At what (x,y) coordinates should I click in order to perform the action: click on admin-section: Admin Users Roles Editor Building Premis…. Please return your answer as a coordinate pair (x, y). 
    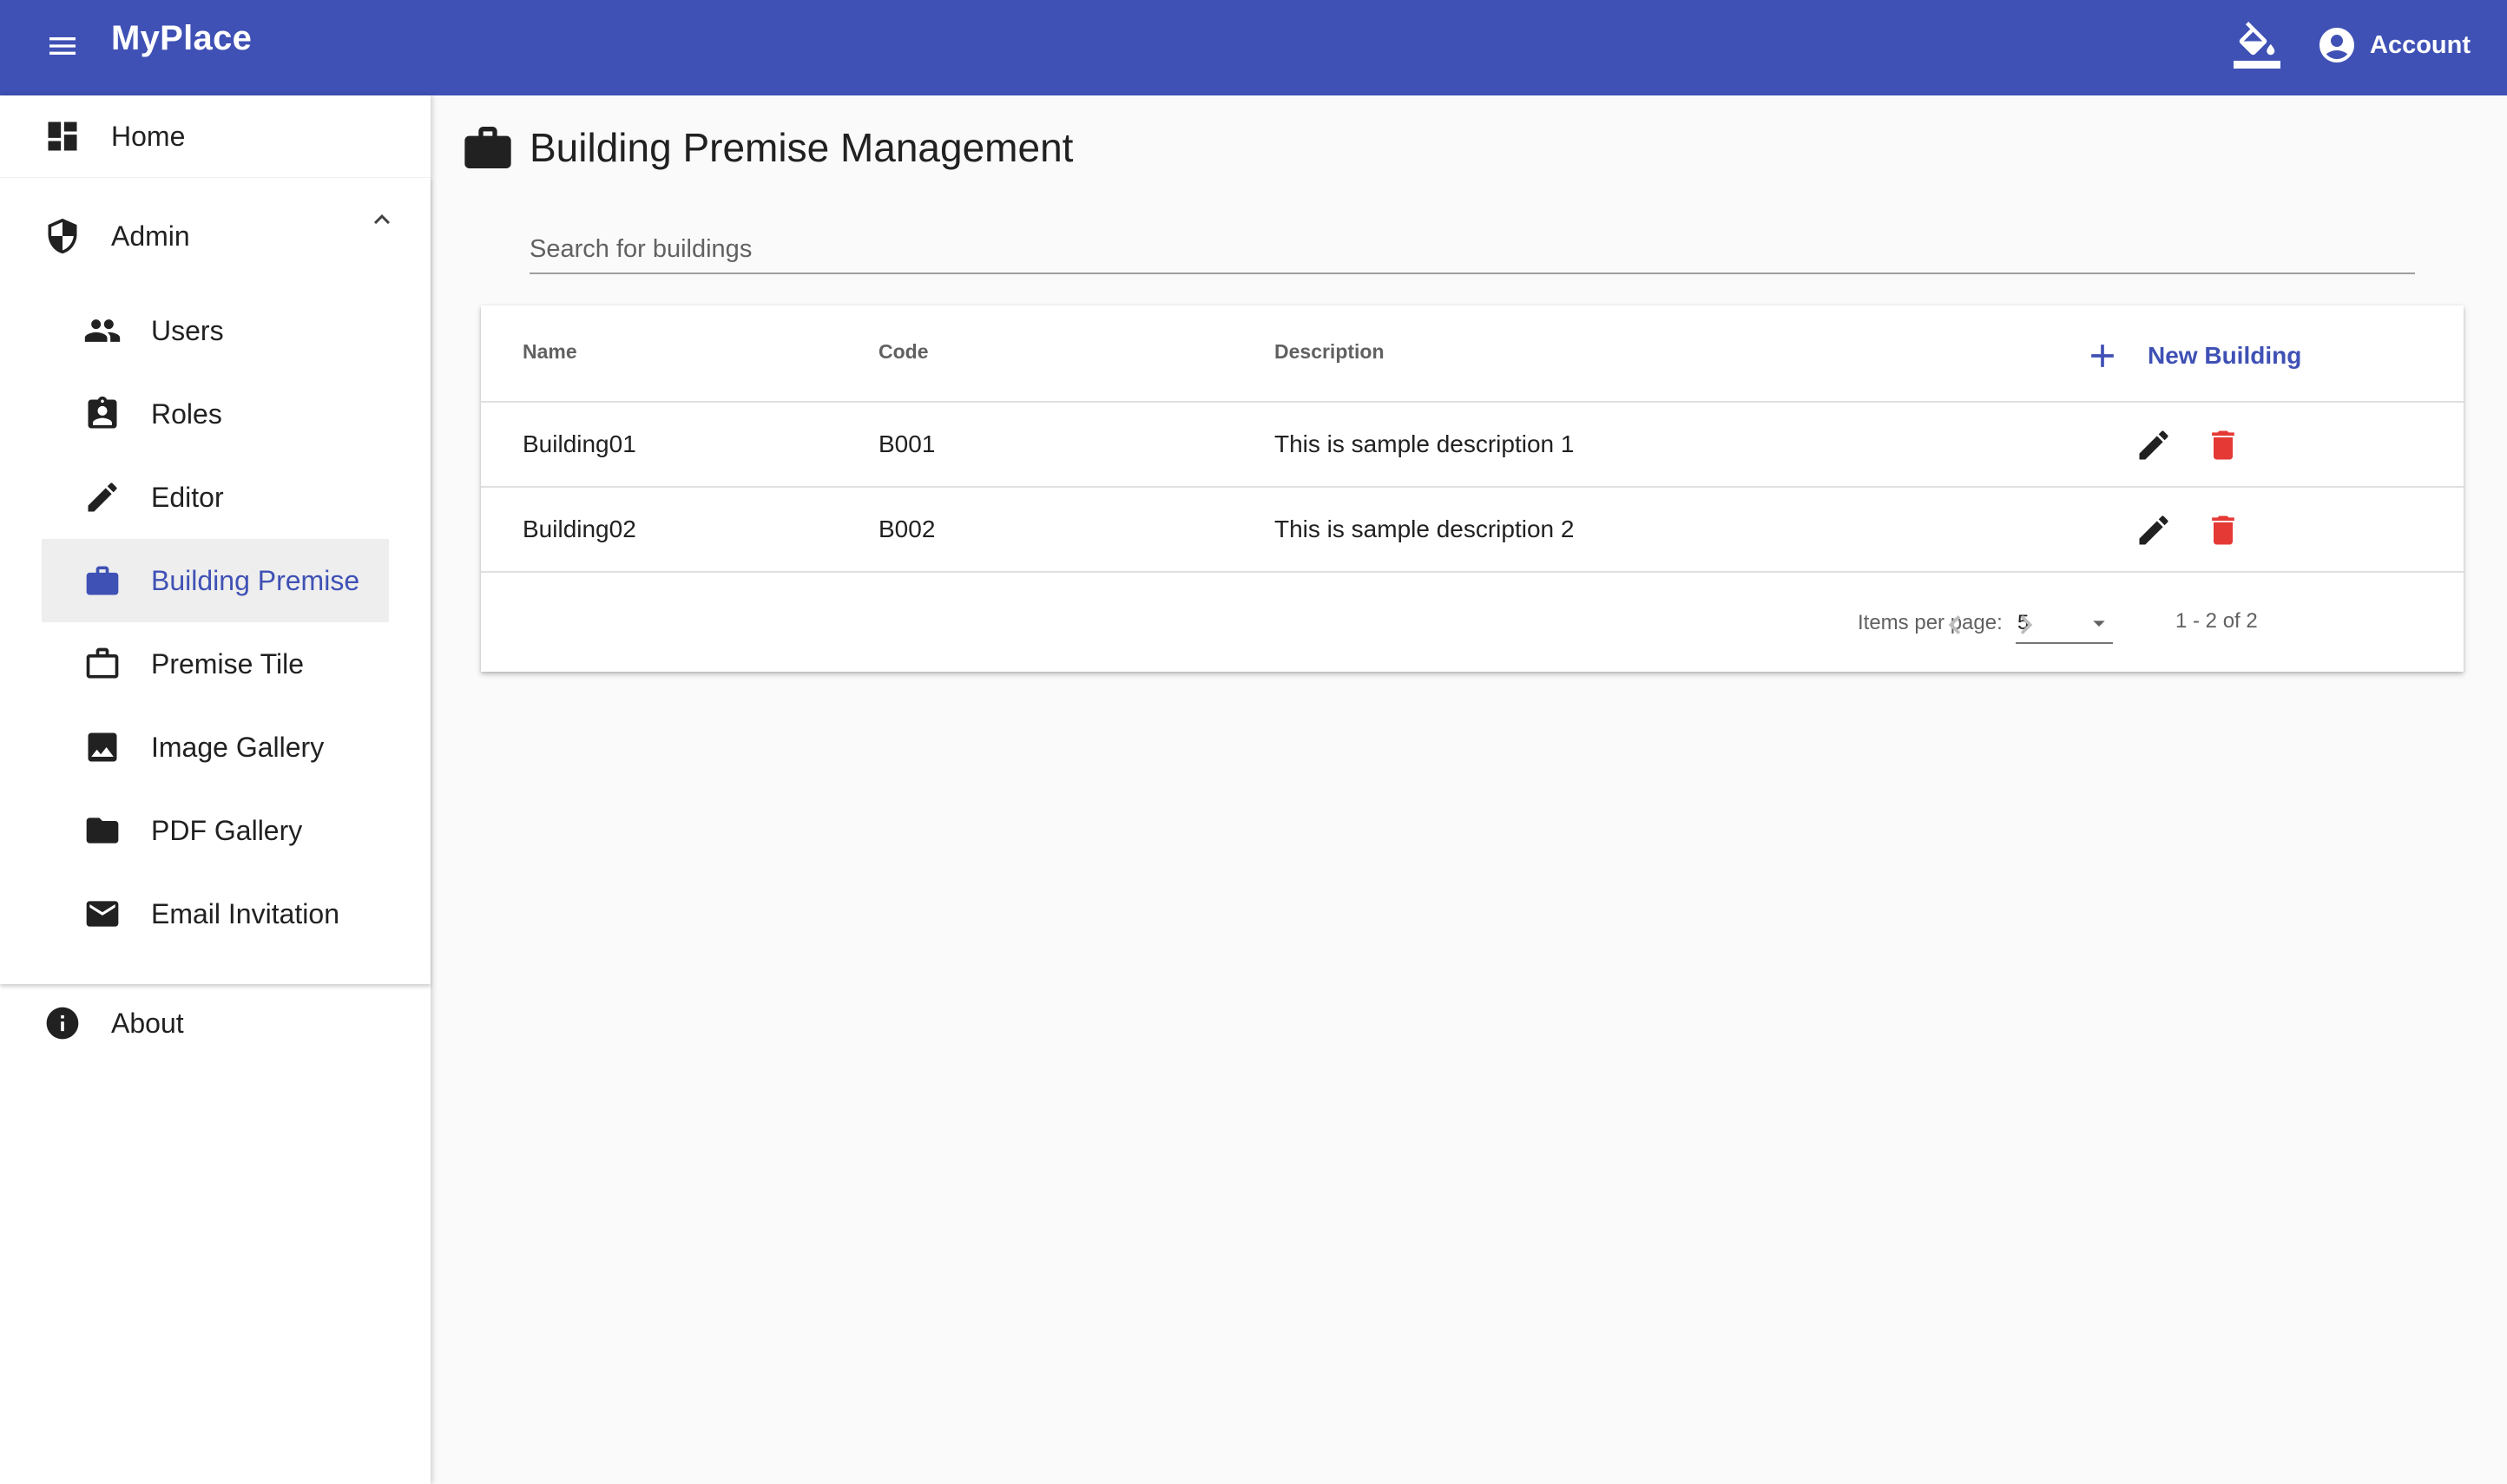
    Looking at the image, I should click on (215, 580).